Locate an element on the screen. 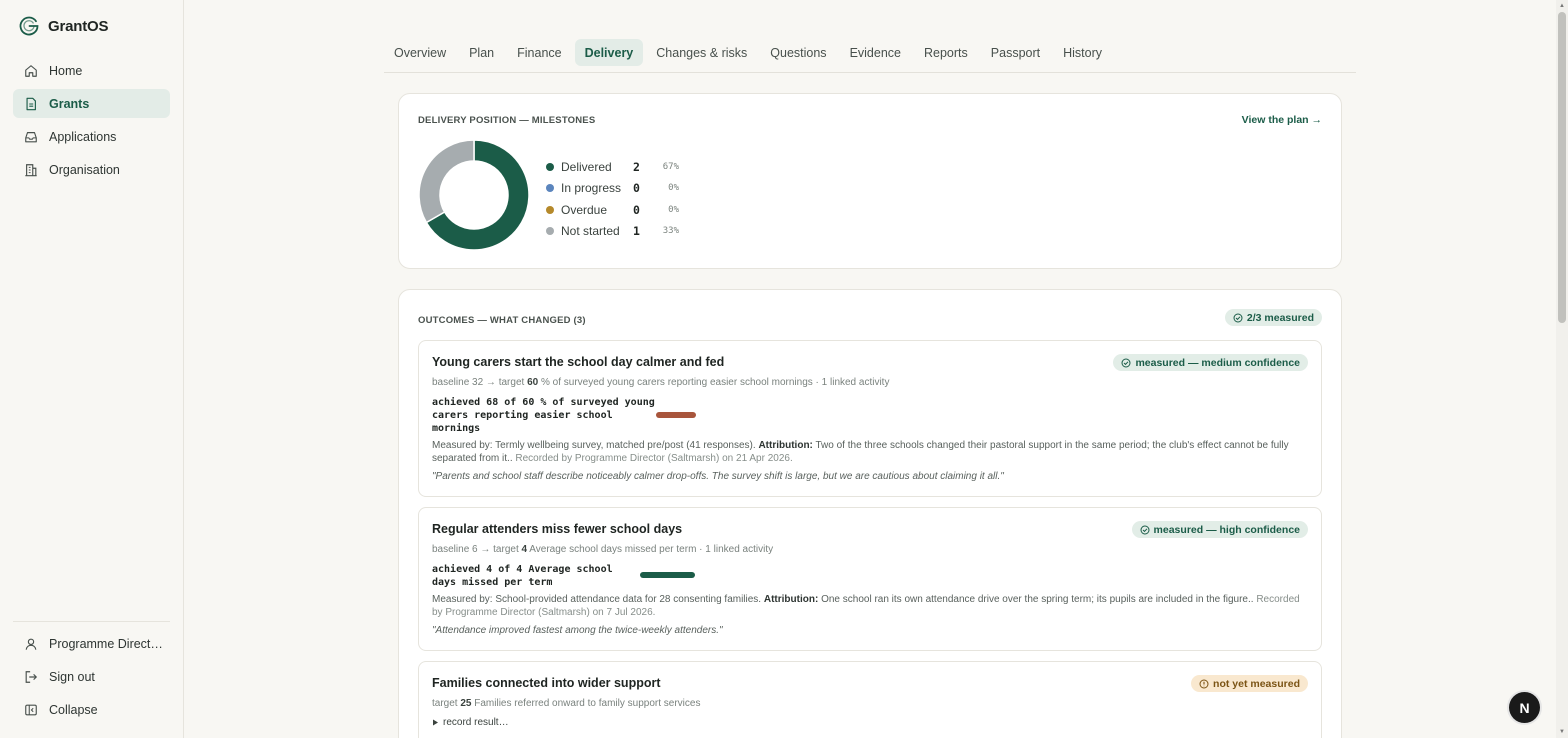 The width and height of the screenshot is (1568, 738). tab-changes-risks: Changes & risks is located at coordinates (701, 52).